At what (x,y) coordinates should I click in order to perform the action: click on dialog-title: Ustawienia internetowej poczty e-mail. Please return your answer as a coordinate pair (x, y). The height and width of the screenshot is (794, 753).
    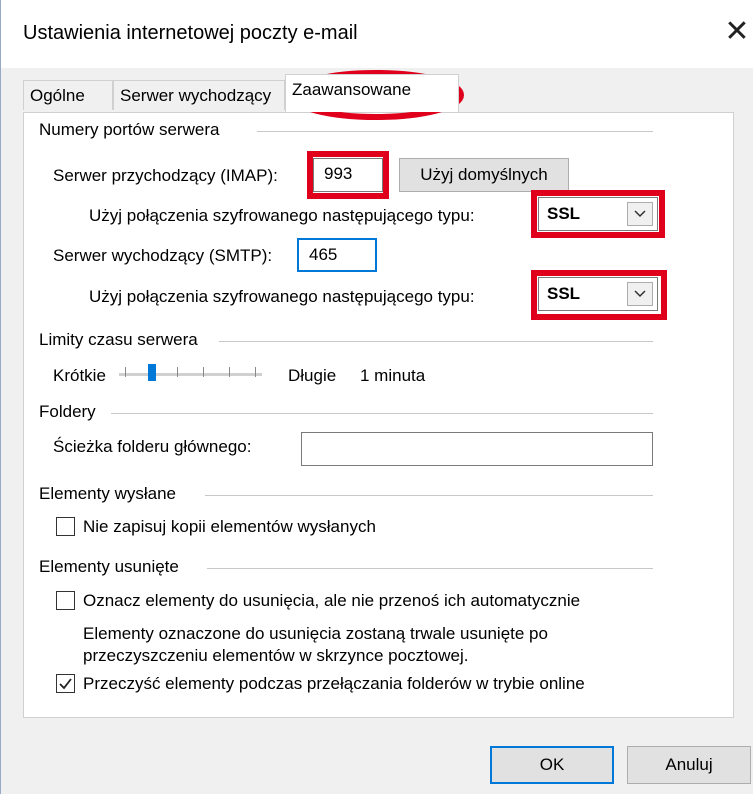
    Looking at the image, I should click on (190, 33).